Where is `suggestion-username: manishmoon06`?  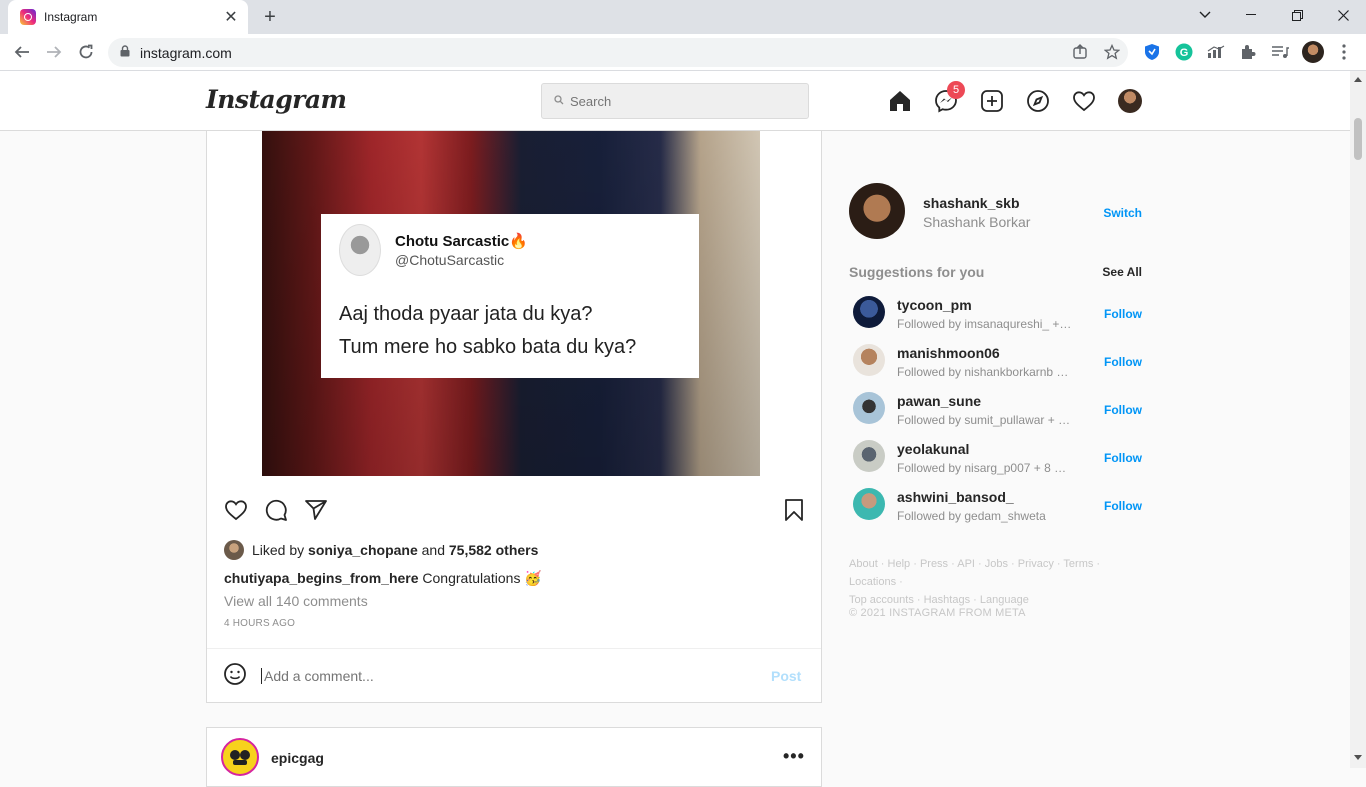
suggestion-username: manishmoon06 is located at coordinates (948, 353).